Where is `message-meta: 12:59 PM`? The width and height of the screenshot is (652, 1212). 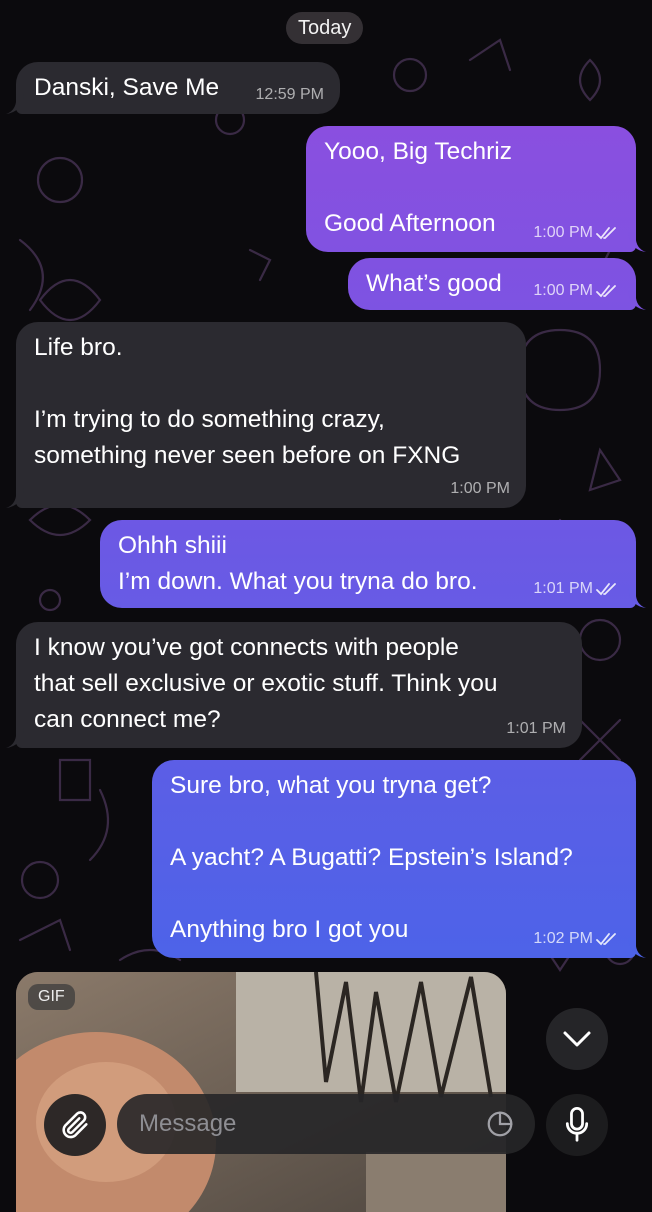 message-meta: 12:59 PM is located at coordinates (290, 95).